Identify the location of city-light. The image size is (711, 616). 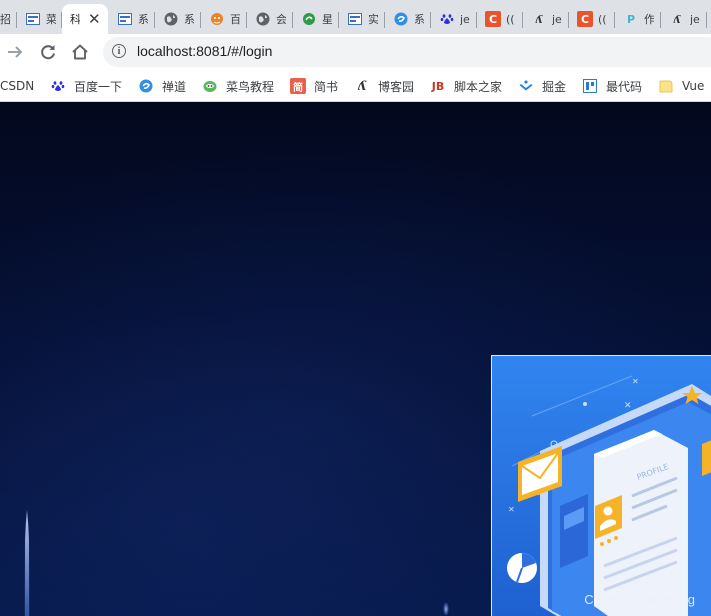
(446, 609).